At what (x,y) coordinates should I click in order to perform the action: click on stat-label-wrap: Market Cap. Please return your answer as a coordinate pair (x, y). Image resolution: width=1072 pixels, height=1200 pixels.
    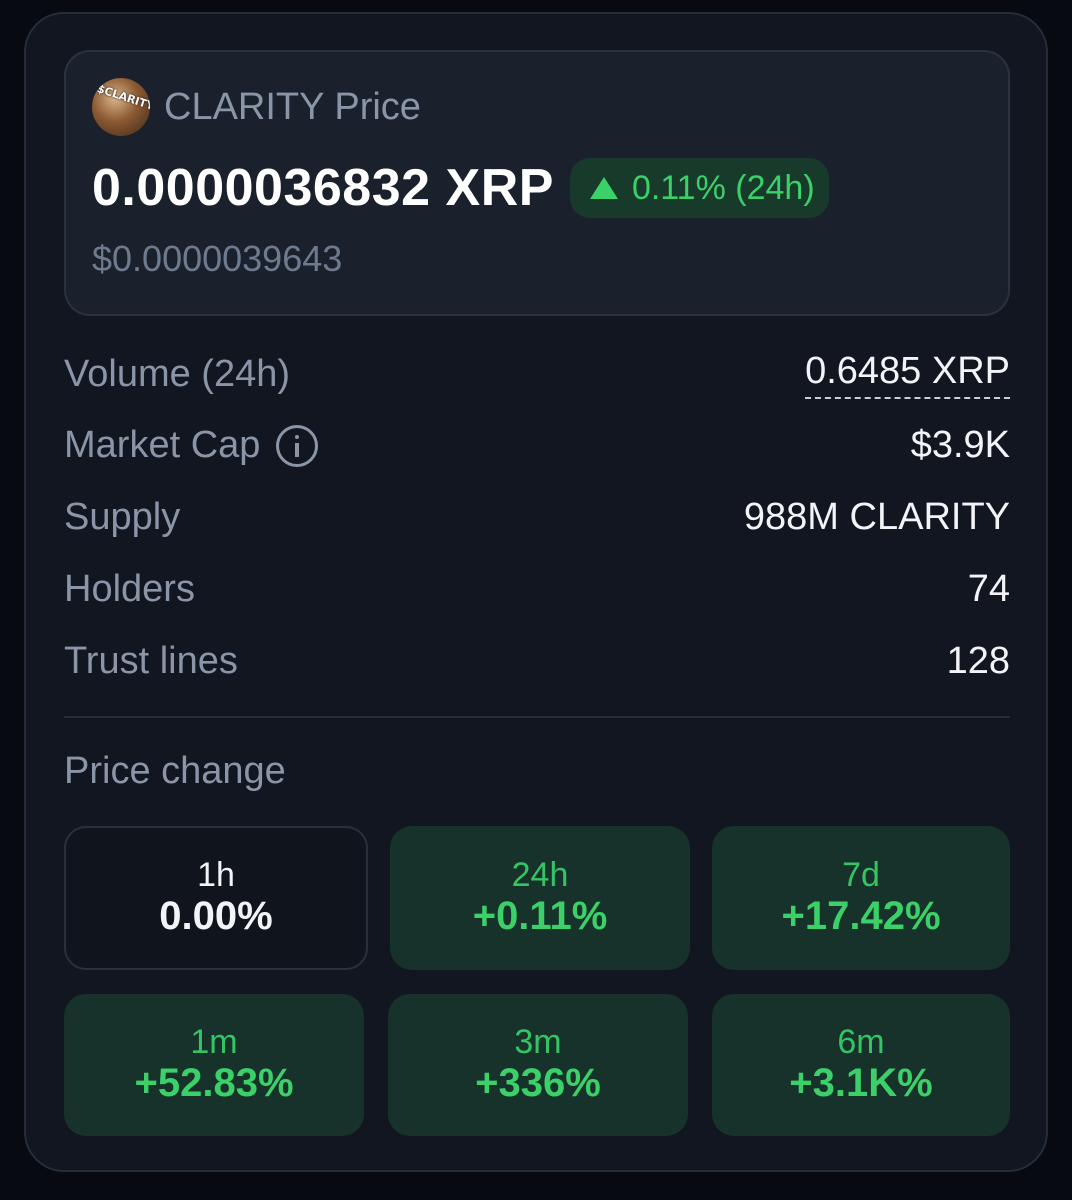
    Looking at the image, I should click on (191, 445).